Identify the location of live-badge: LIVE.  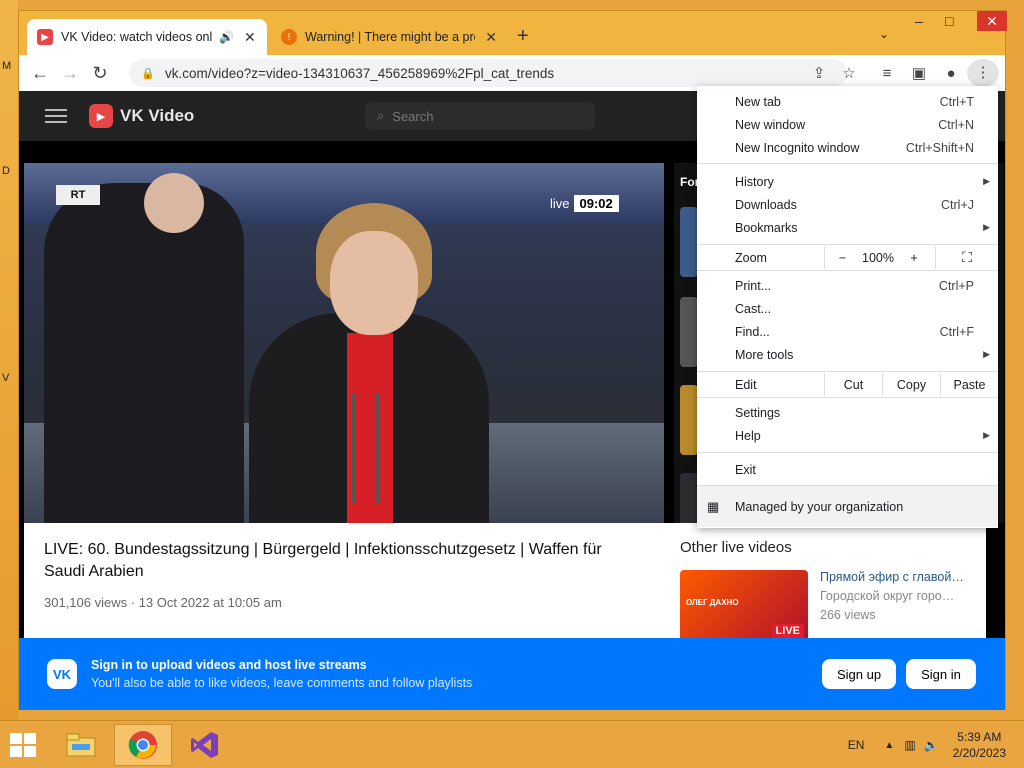
(787, 631).